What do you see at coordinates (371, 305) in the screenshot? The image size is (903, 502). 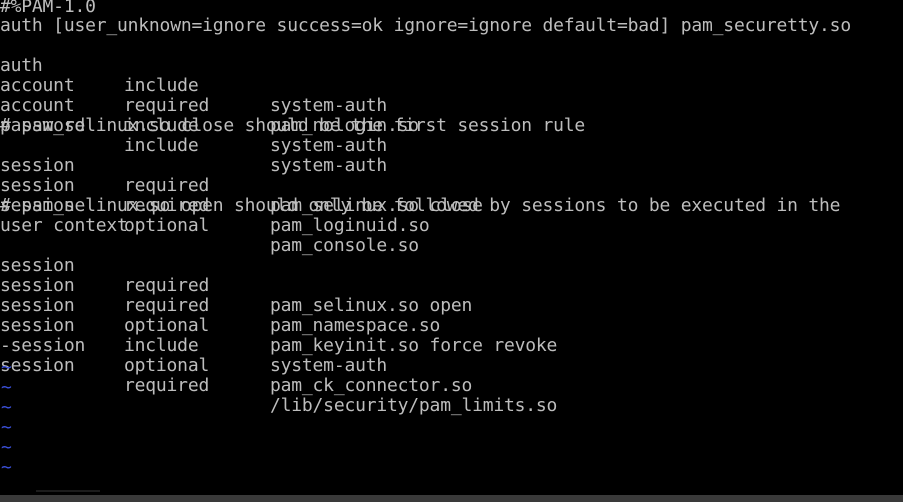 I see `rule-module: pam_selinux.so open` at bounding box center [371, 305].